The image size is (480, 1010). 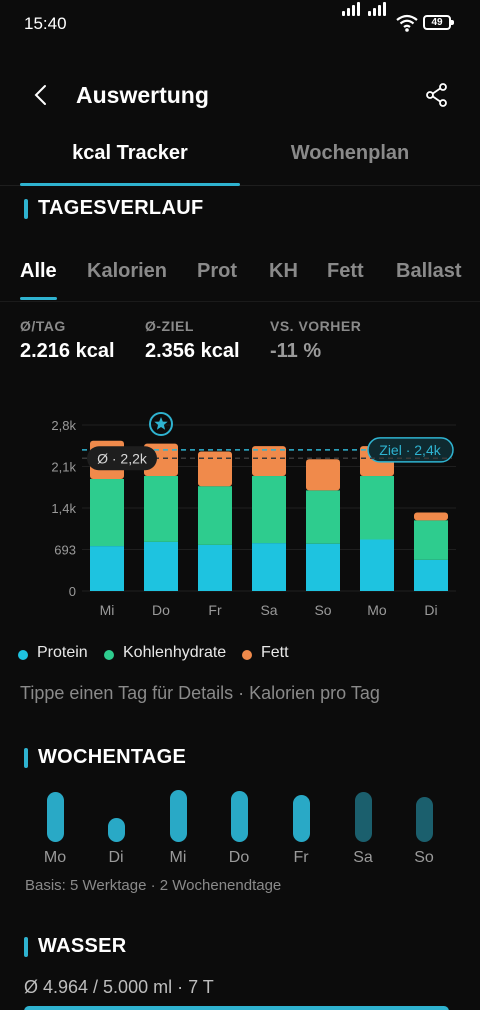 I want to click on stat-vs-previous: VS. VORHER -11 %, so click(x=315, y=340).